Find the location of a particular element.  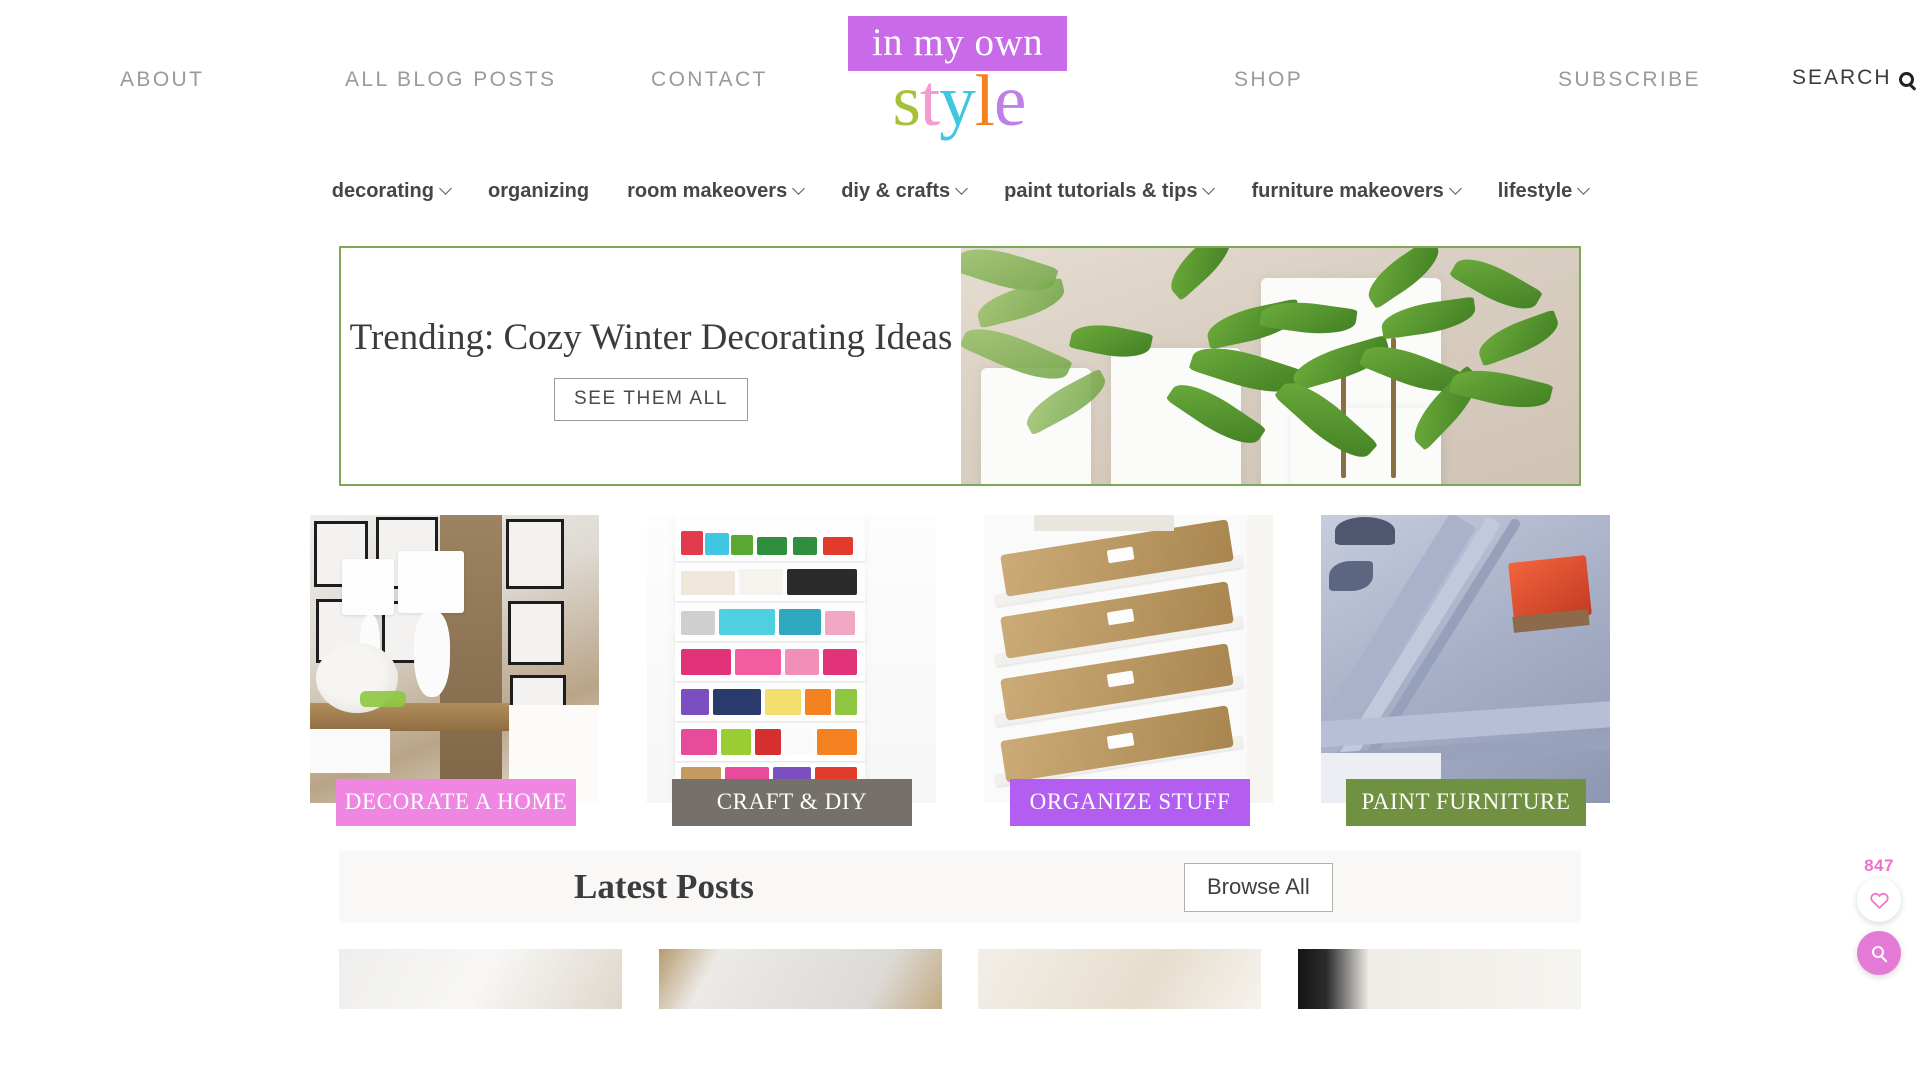

catnav-item-diy-crafts: diy & crafts is located at coordinates (904, 191).